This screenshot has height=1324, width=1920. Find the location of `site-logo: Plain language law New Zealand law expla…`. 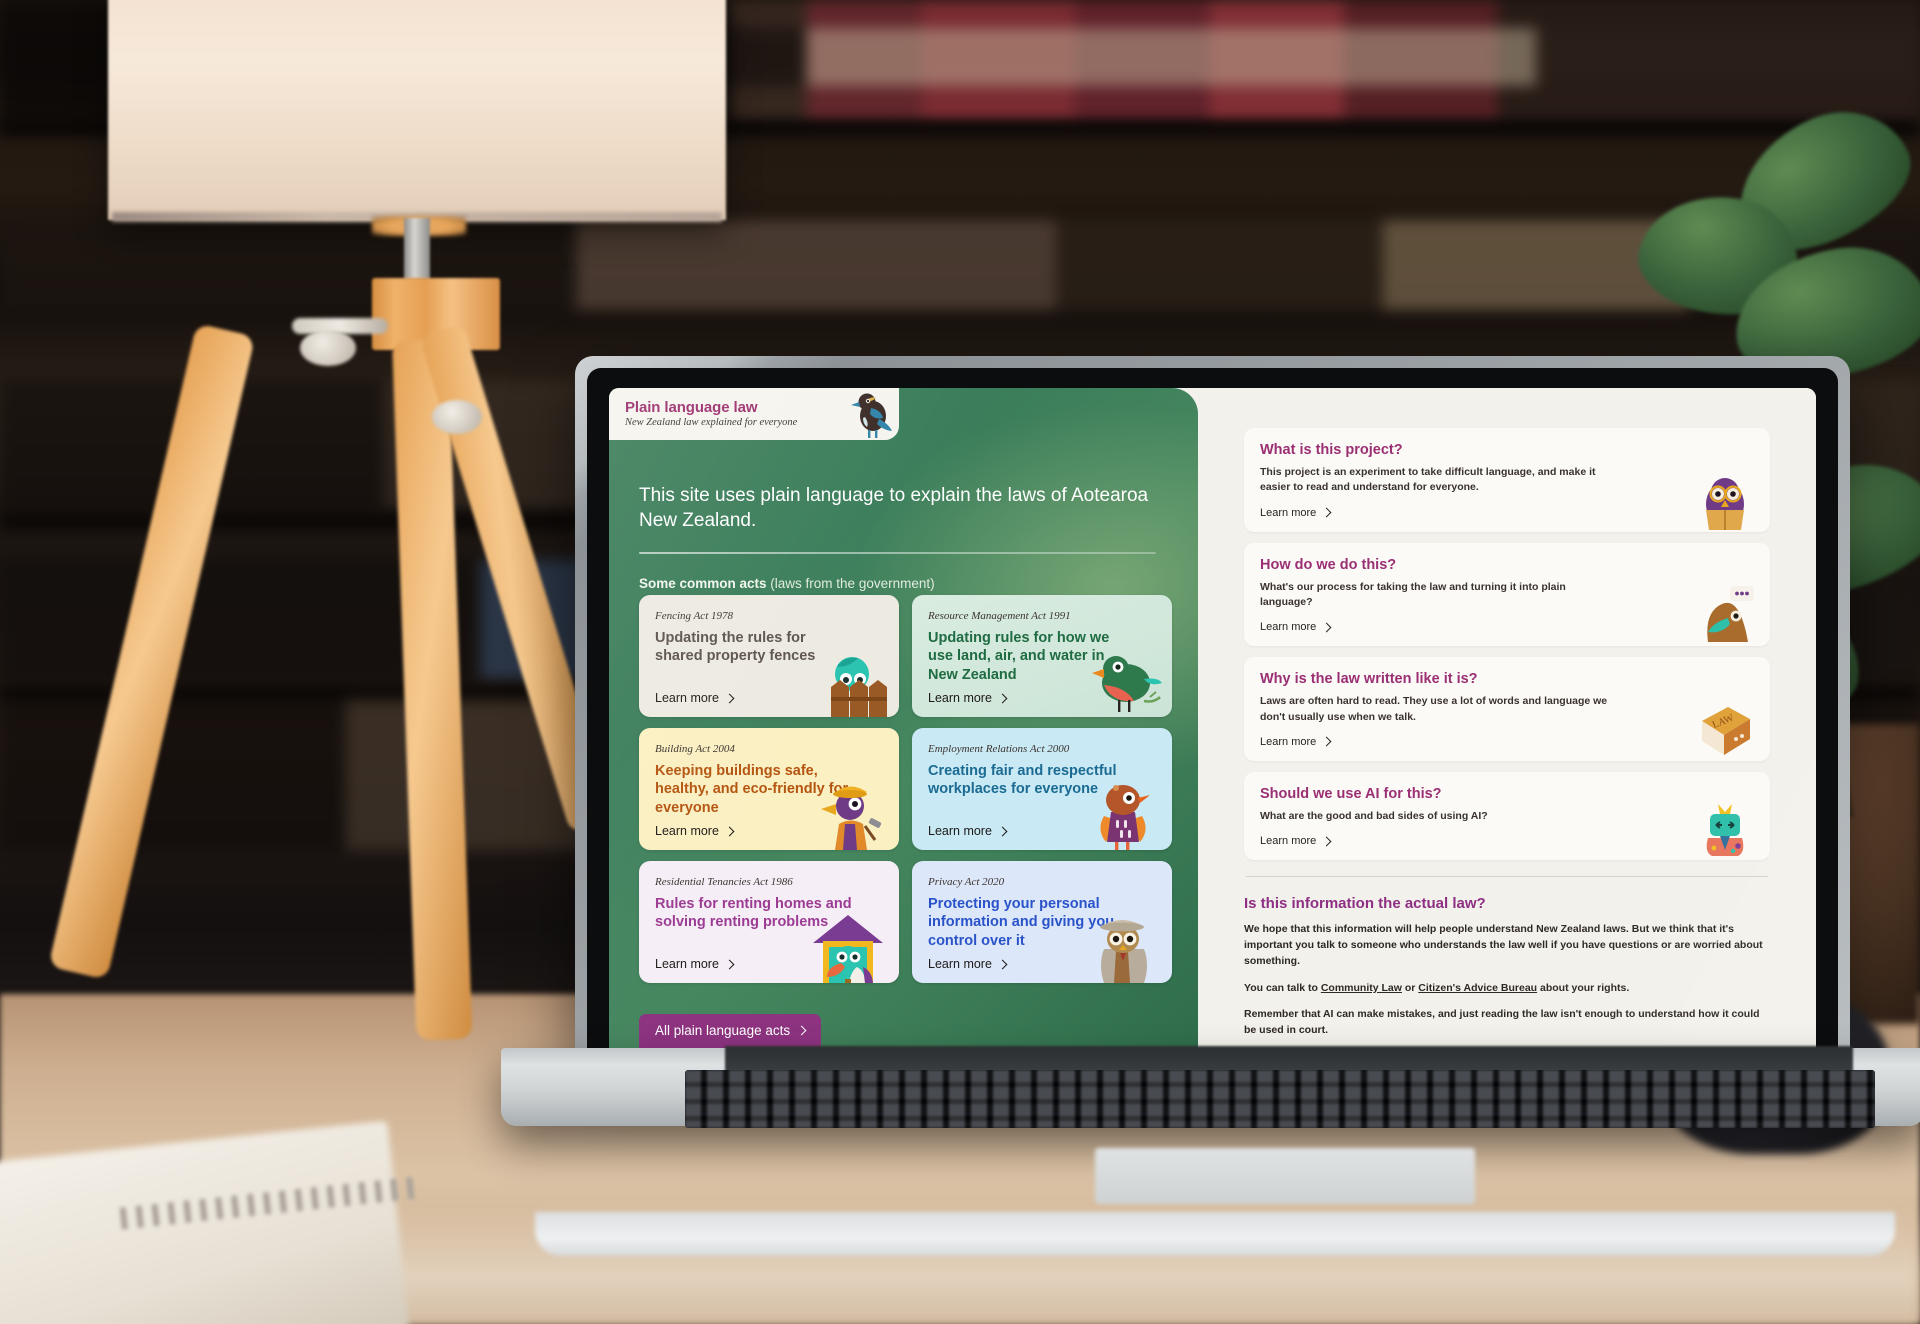

site-logo: Plain language law New Zealand law expla… is located at coordinates (754, 414).